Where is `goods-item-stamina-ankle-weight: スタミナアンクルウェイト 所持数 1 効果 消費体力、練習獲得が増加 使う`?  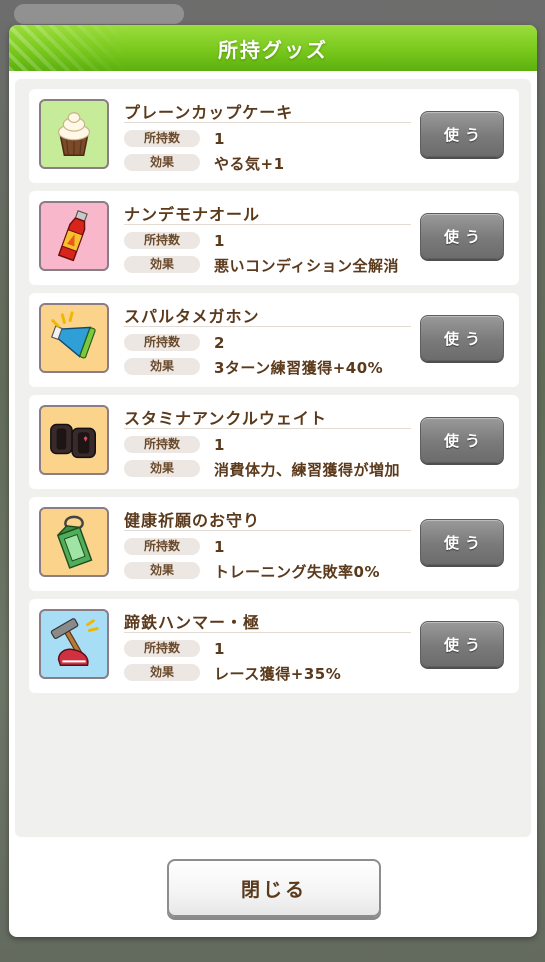
goods-item-stamina-ankle-weight: スタミナアンクルウェイト 所持数 1 効果 消費体力、練習獲得が増加 使う is located at coordinates (274, 442).